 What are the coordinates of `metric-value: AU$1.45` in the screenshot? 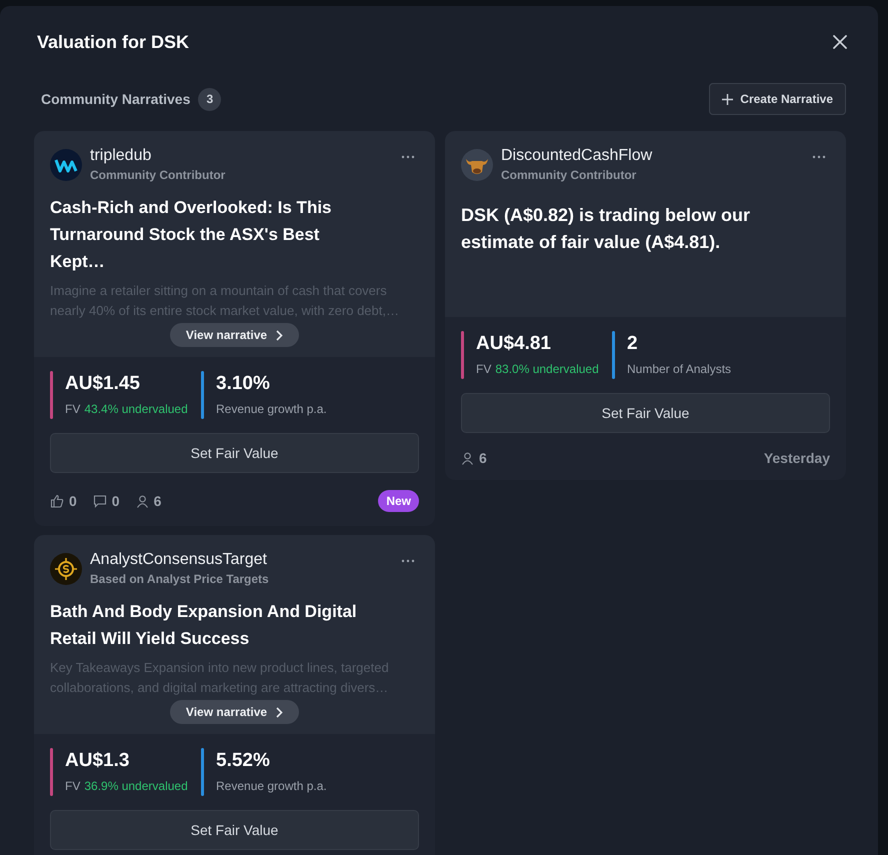 It's located at (103, 384).